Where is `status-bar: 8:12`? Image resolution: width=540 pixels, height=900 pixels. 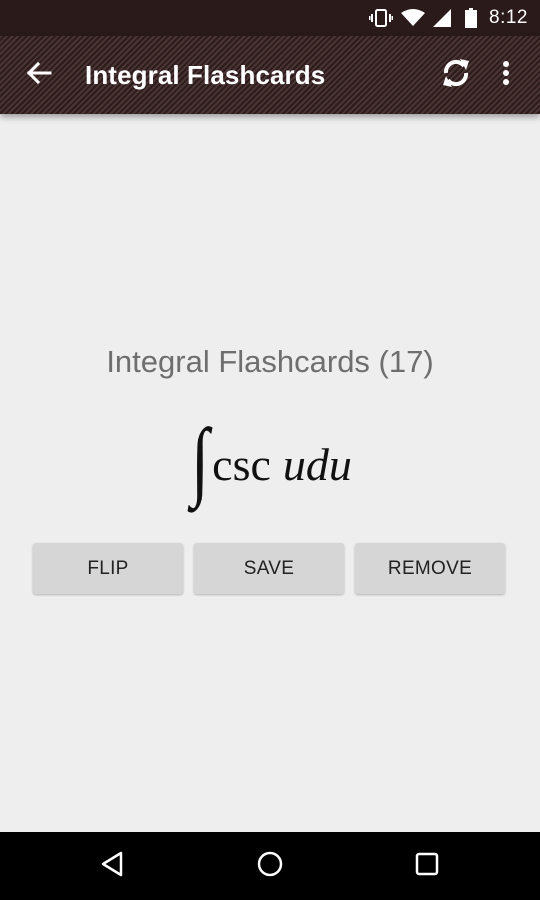
status-bar: 8:12 is located at coordinates (270, 18).